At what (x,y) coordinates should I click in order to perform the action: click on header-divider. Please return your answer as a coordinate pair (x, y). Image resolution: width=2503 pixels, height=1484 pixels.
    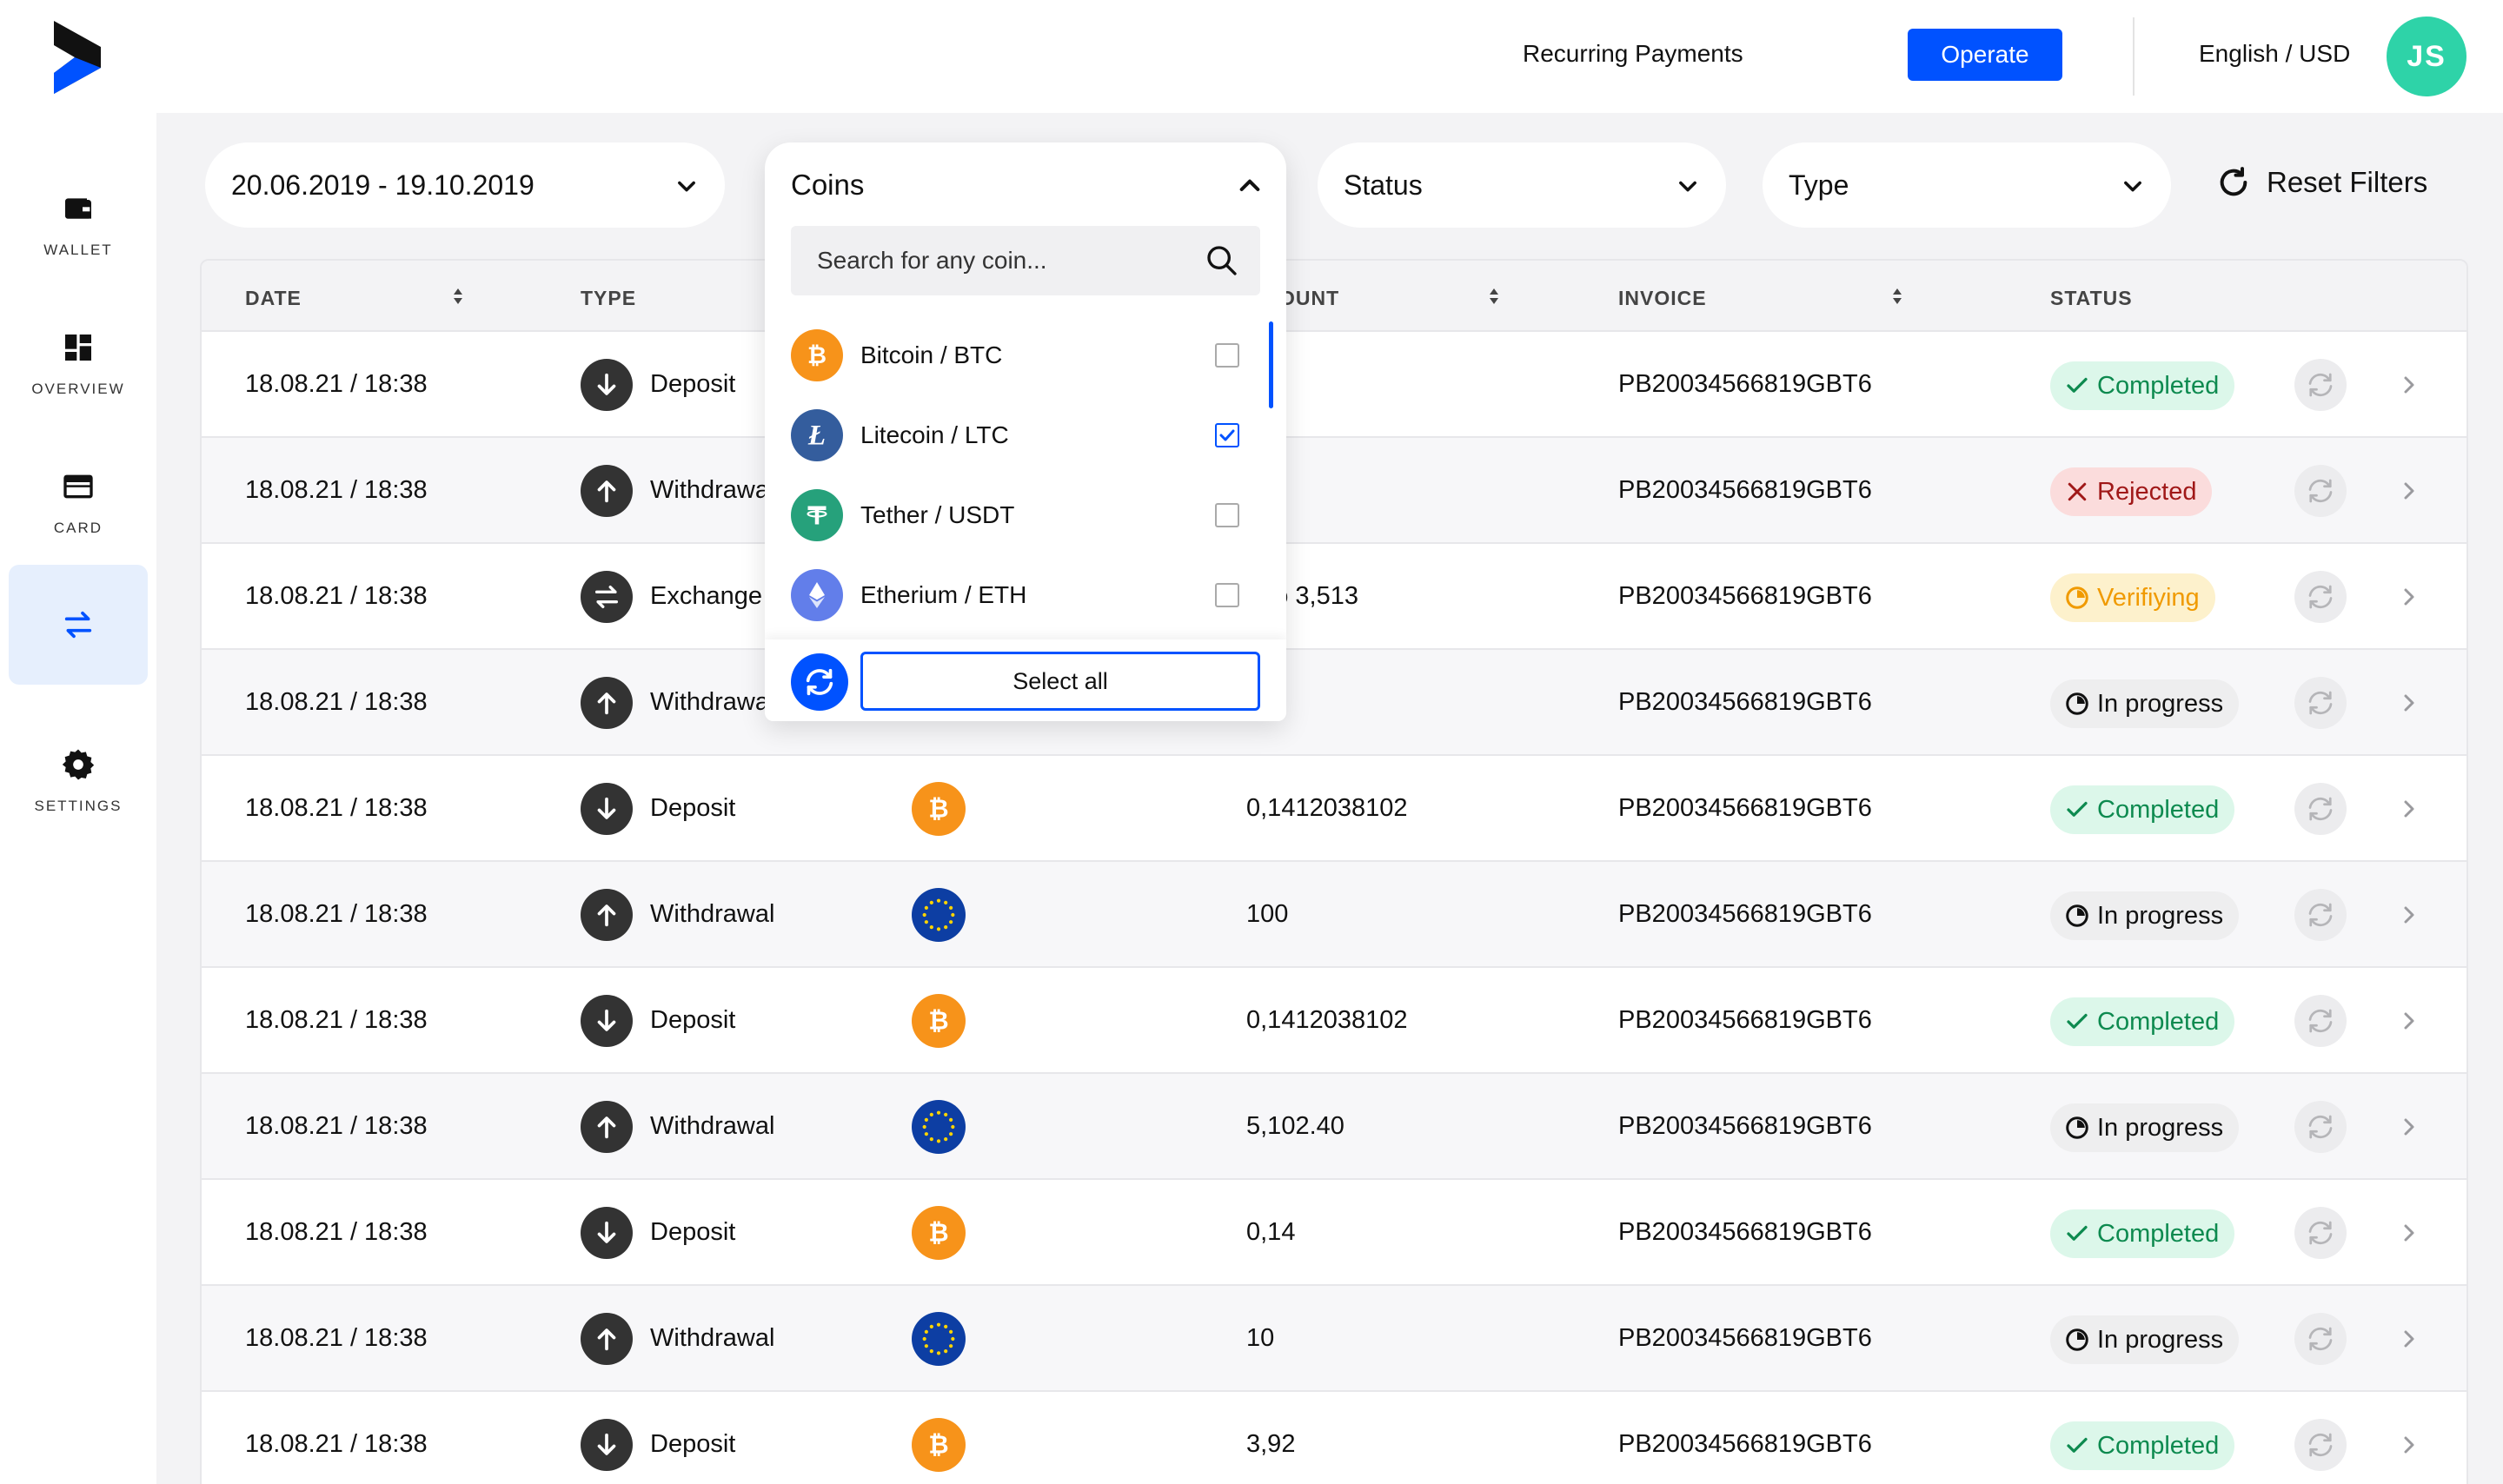
    Looking at the image, I should click on (2134, 56).